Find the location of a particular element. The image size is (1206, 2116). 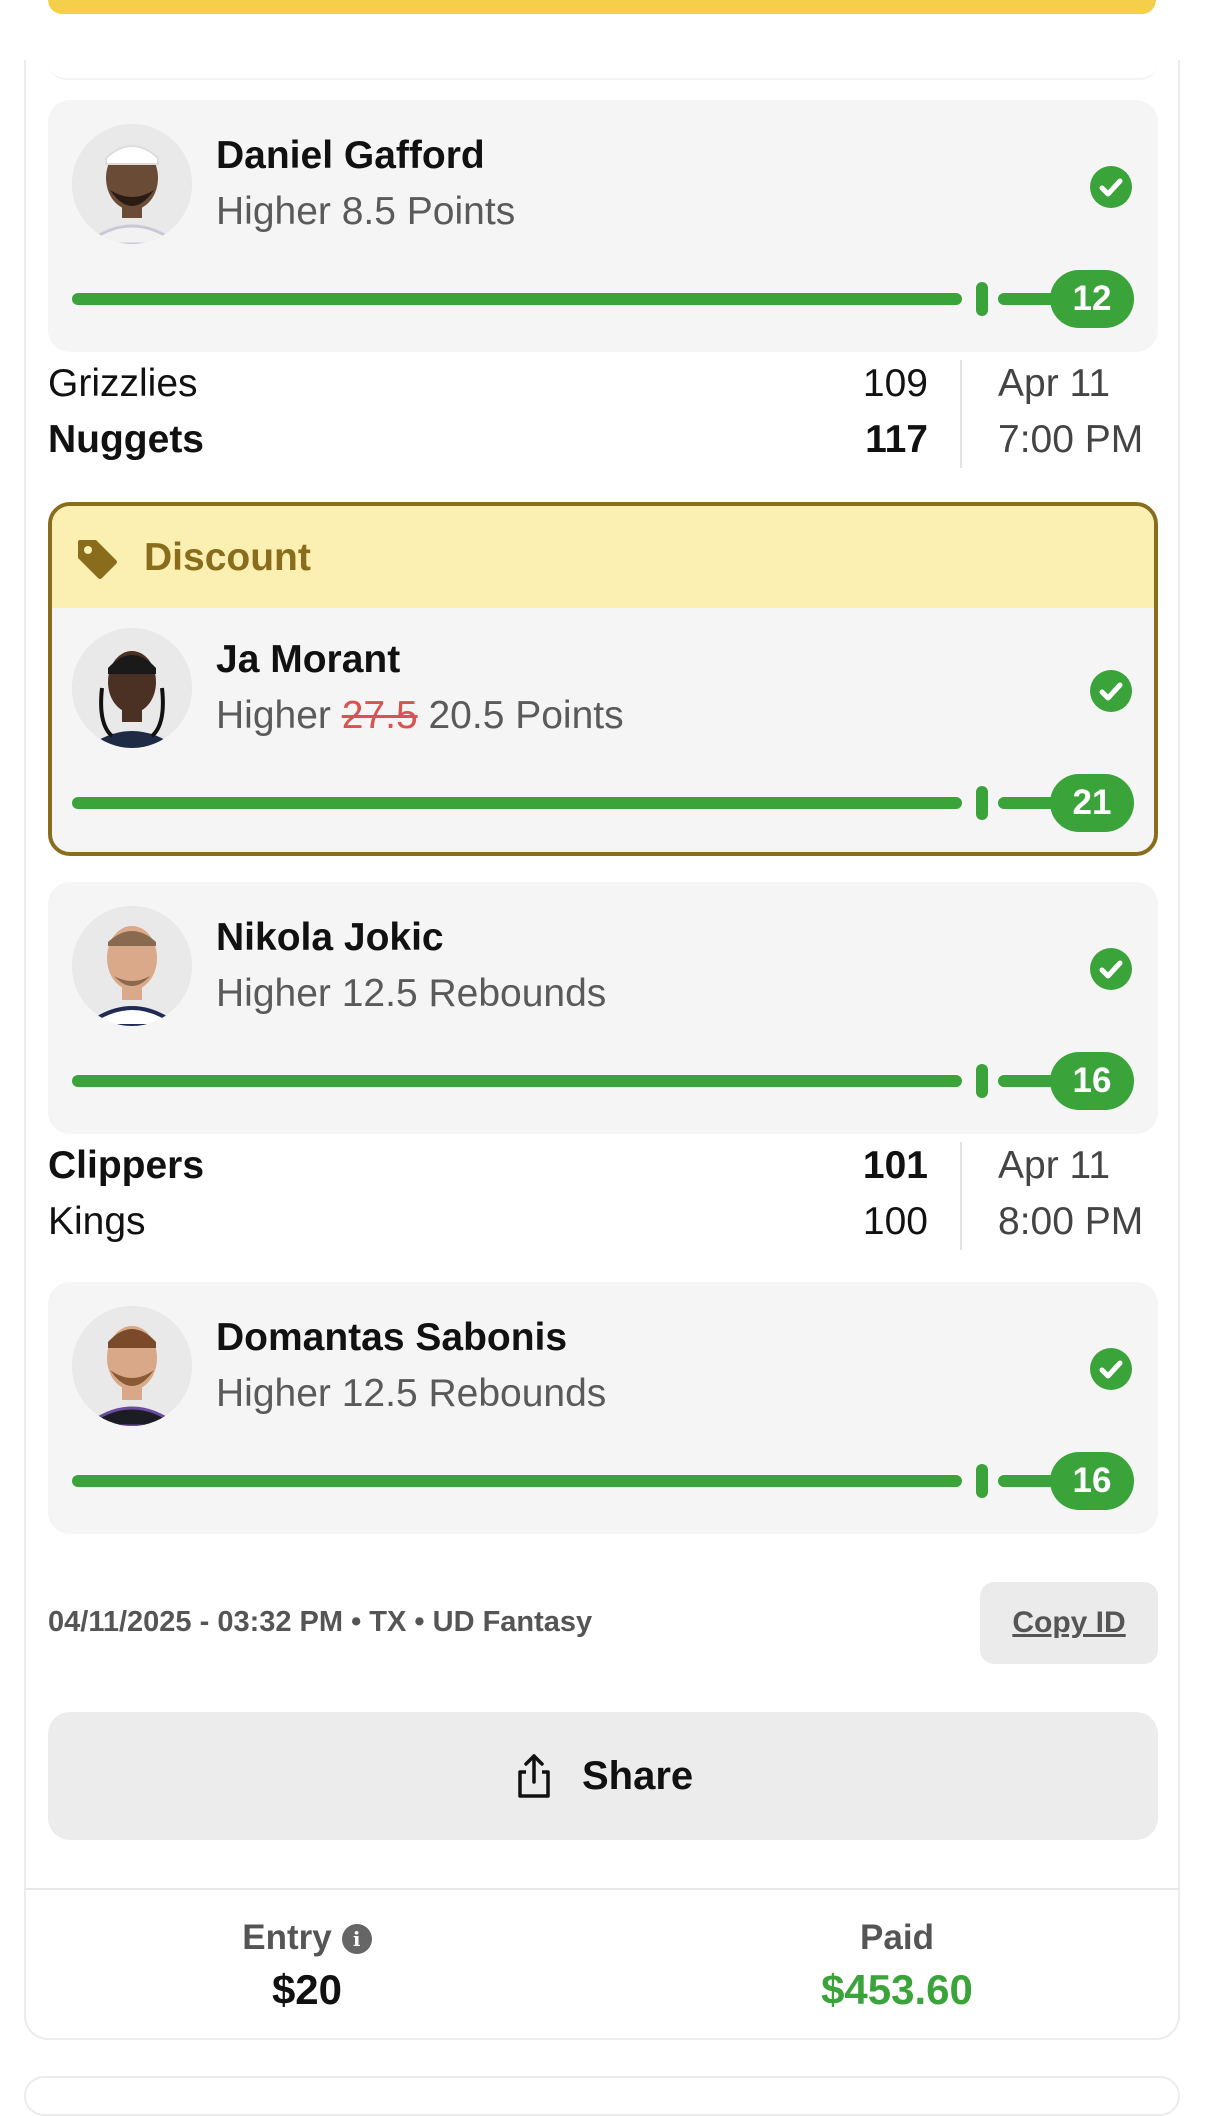

share-button: Share is located at coordinates (603, 1776).